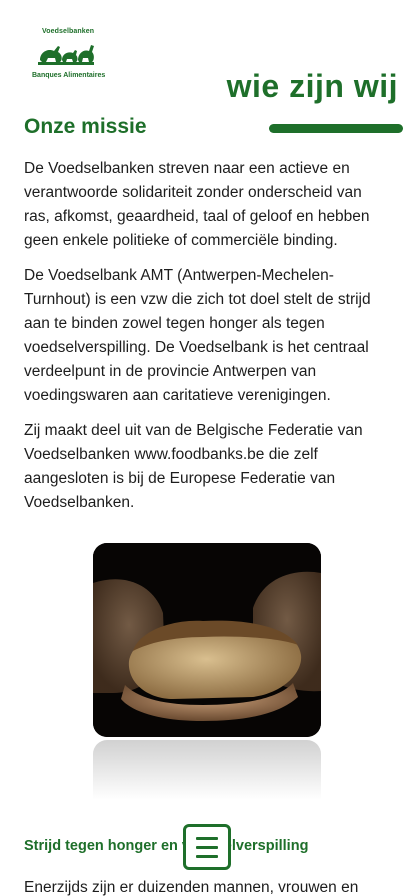 This screenshot has height=896, width=414. Describe the element at coordinates (68, 31) in the screenshot. I see `logo-top-text: Voedselbanken` at that location.